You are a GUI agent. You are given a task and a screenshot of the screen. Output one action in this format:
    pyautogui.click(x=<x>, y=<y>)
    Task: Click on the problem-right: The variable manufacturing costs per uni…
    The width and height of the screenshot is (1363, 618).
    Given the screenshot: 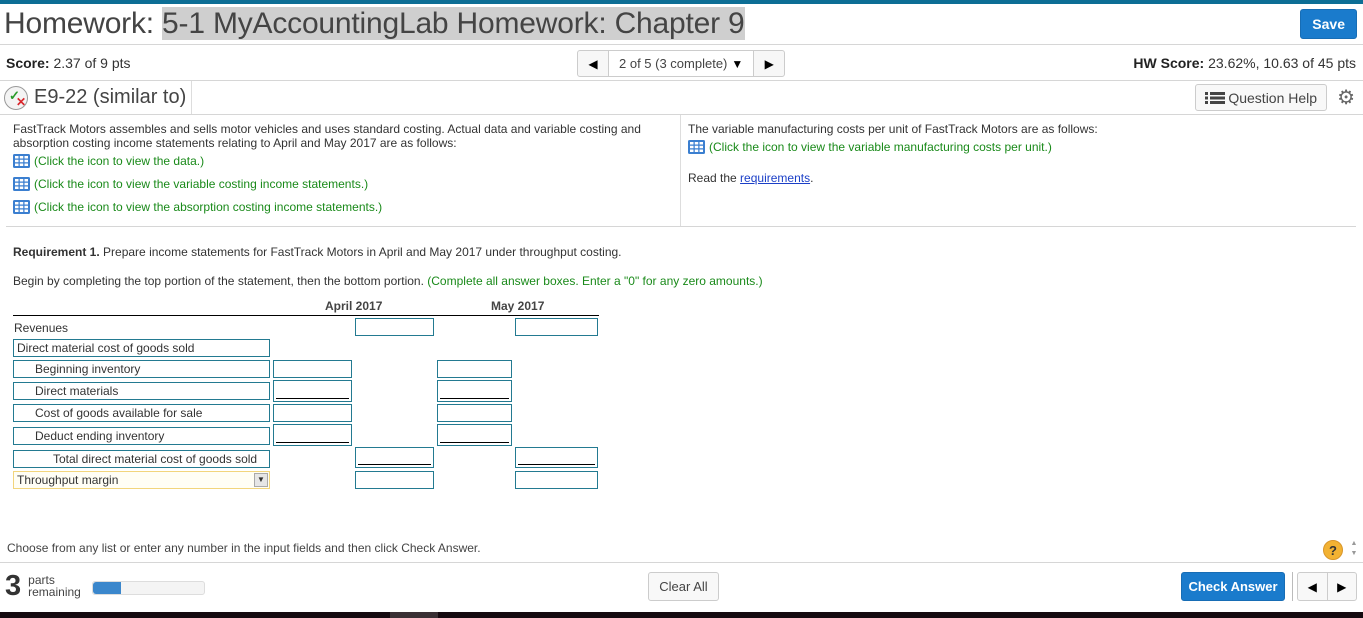 What is the action you would take?
    pyautogui.click(x=1018, y=170)
    